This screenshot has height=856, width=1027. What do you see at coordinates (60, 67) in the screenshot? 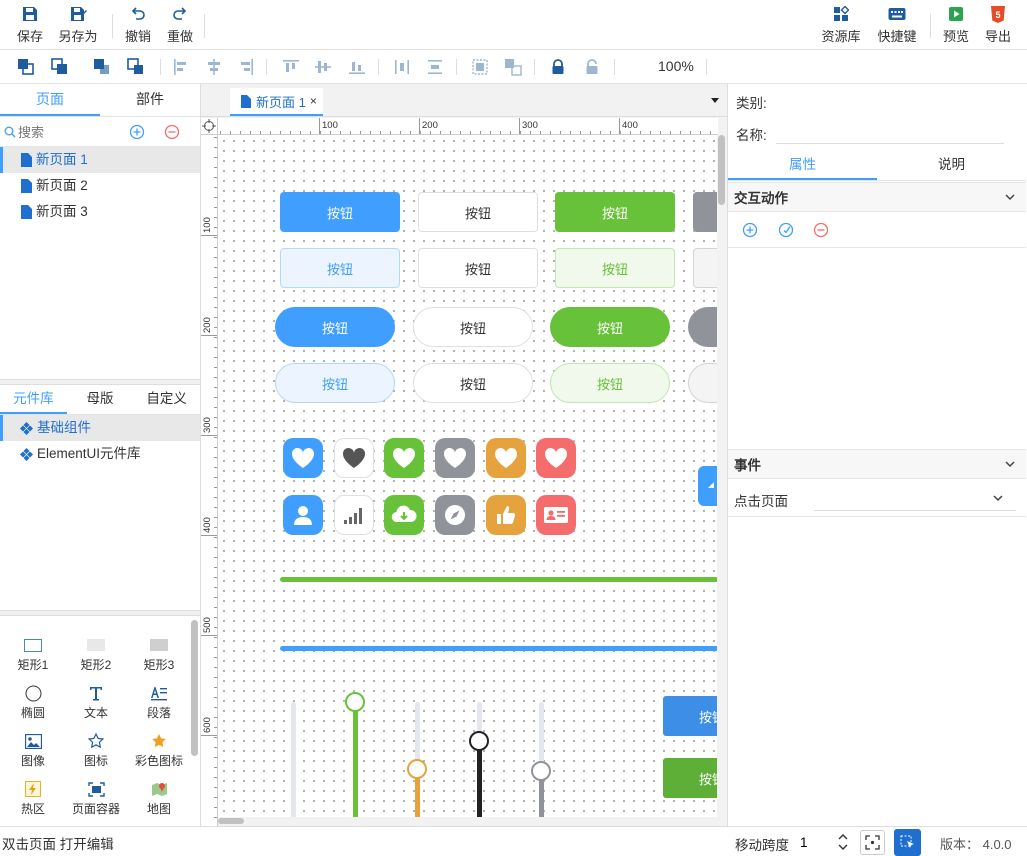
I see `bring-forward-icon` at bounding box center [60, 67].